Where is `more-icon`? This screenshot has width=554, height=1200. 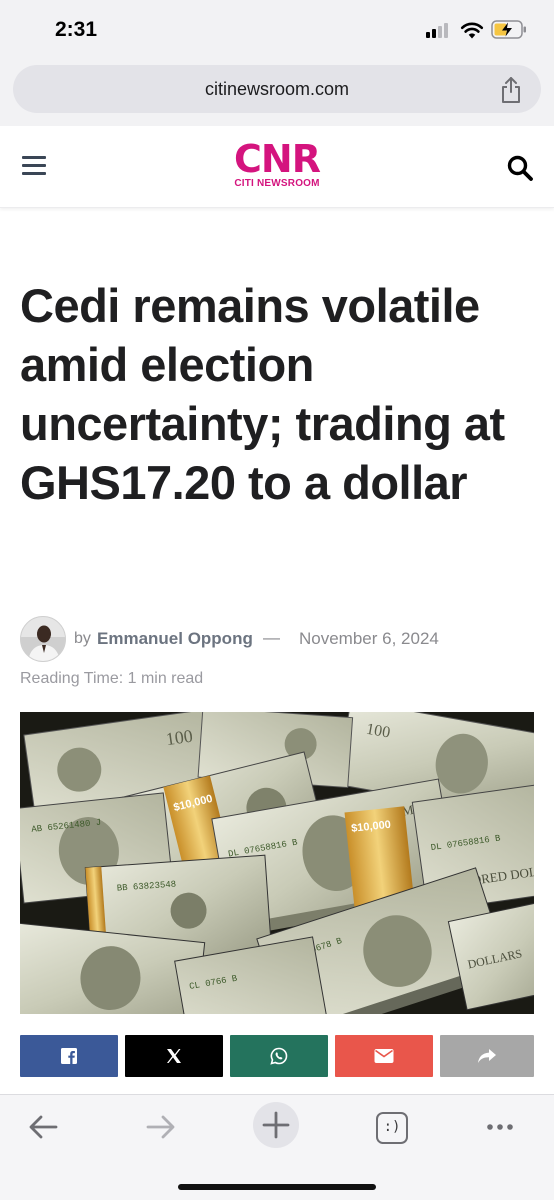
more-icon is located at coordinates (502, 1127).